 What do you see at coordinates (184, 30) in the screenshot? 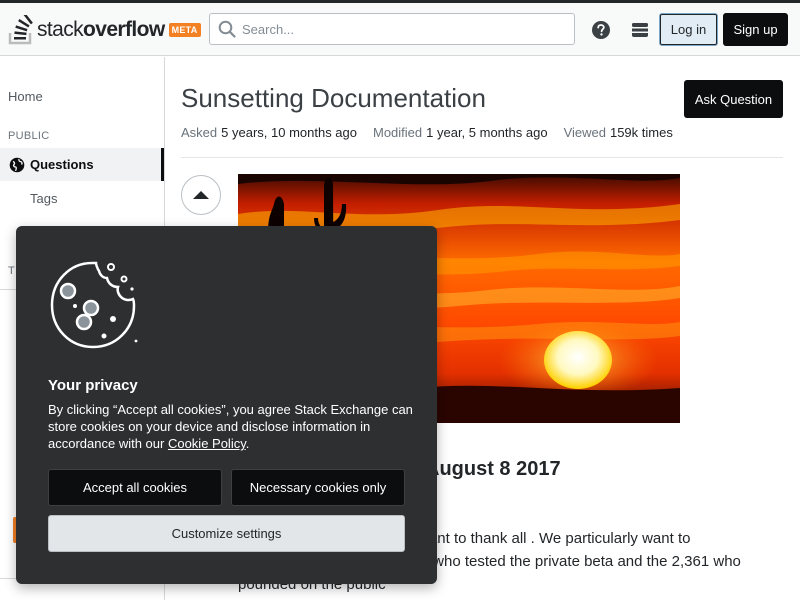
I see `meta-badge: META` at bounding box center [184, 30].